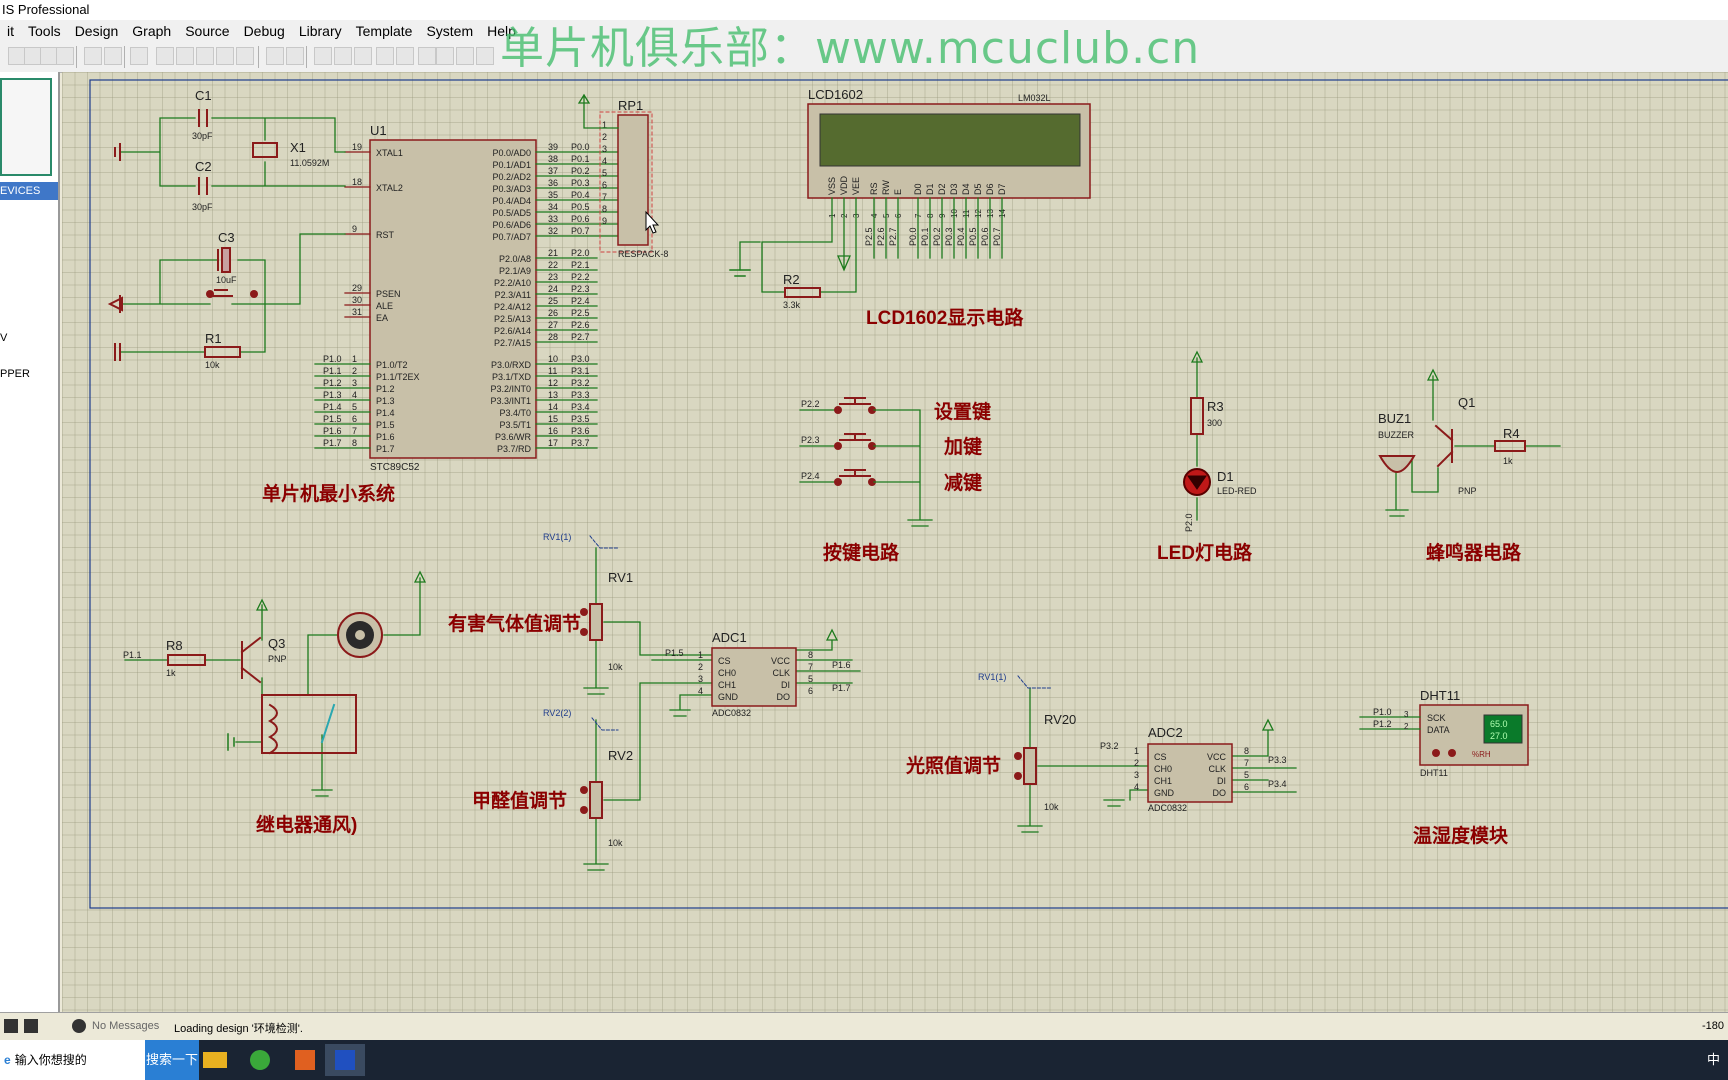 The height and width of the screenshot is (1080, 1728). I want to click on search-button: 搜索一下, so click(172, 1060).